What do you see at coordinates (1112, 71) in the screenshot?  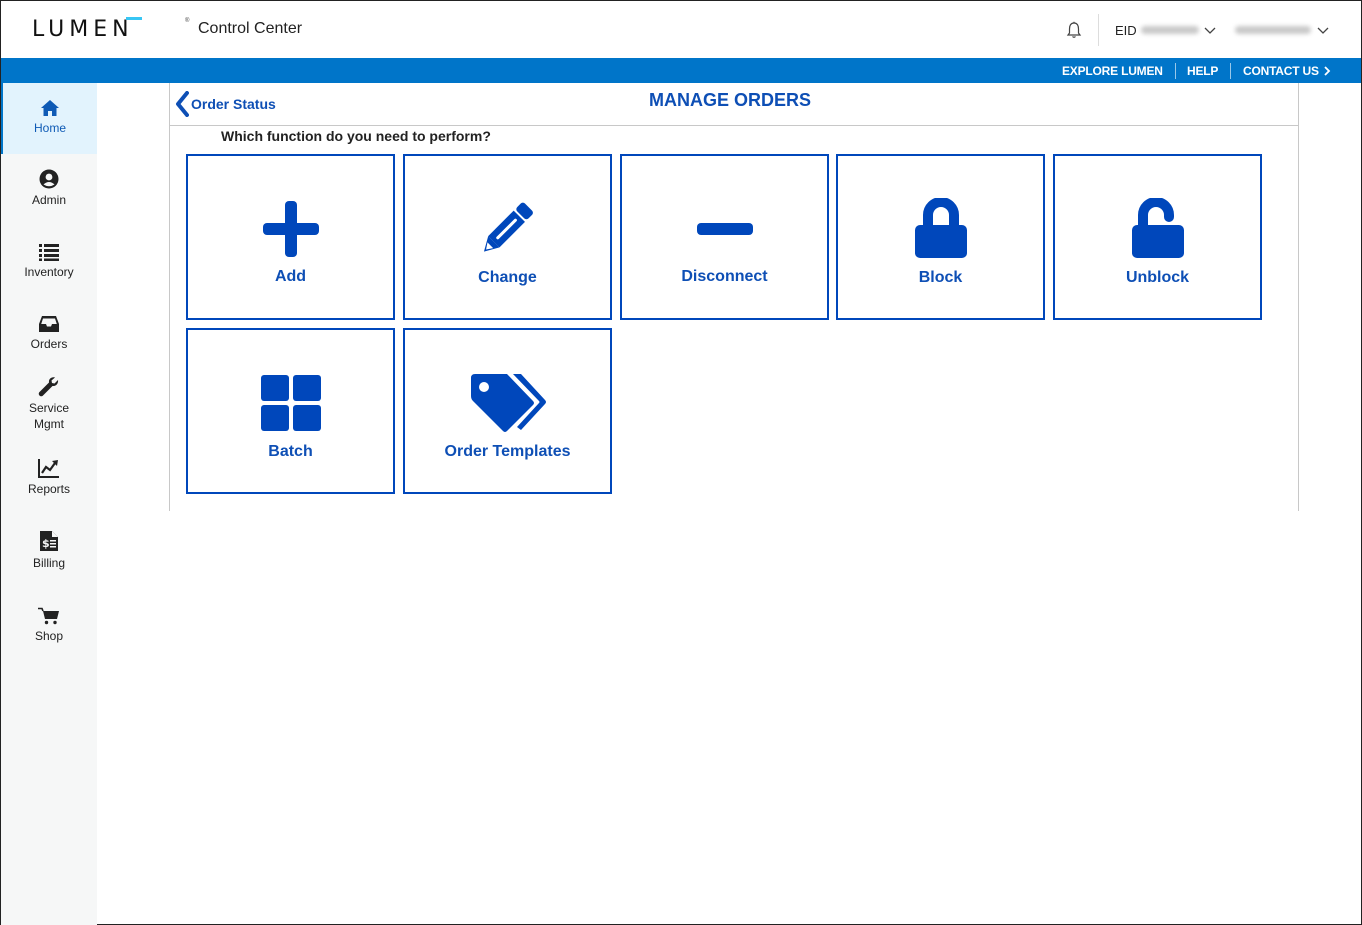 I see `explore-lumen-link: EXPLORE LUMEN` at bounding box center [1112, 71].